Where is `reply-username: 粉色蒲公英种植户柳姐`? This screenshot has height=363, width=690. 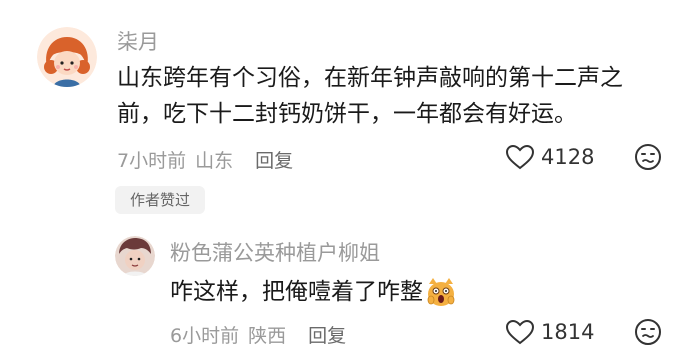 reply-username: 粉色蒲公英种植户柳姐 is located at coordinates (275, 252).